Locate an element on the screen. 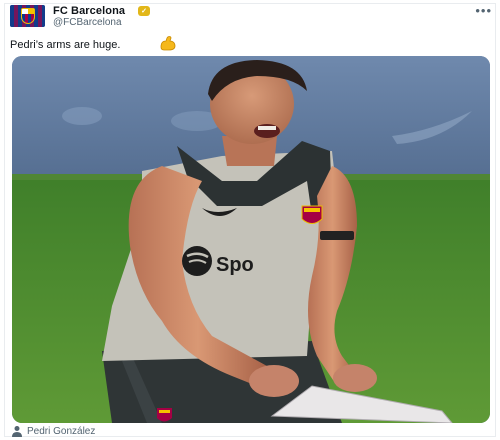 The width and height of the screenshot is (500, 440). flexed-biceps-icon is located at coordinates (168, 43).